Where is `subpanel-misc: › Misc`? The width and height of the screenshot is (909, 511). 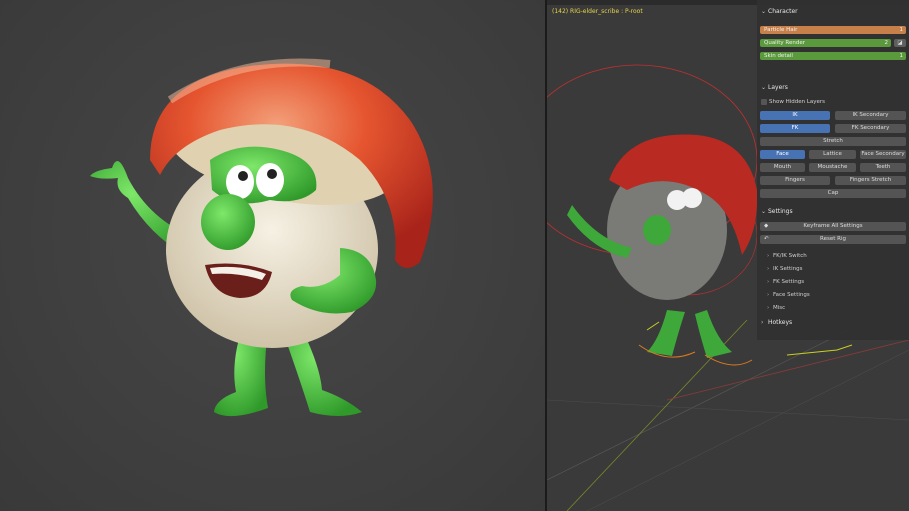 subpanel-misc: › Misc is located at coordinates (776, 308).